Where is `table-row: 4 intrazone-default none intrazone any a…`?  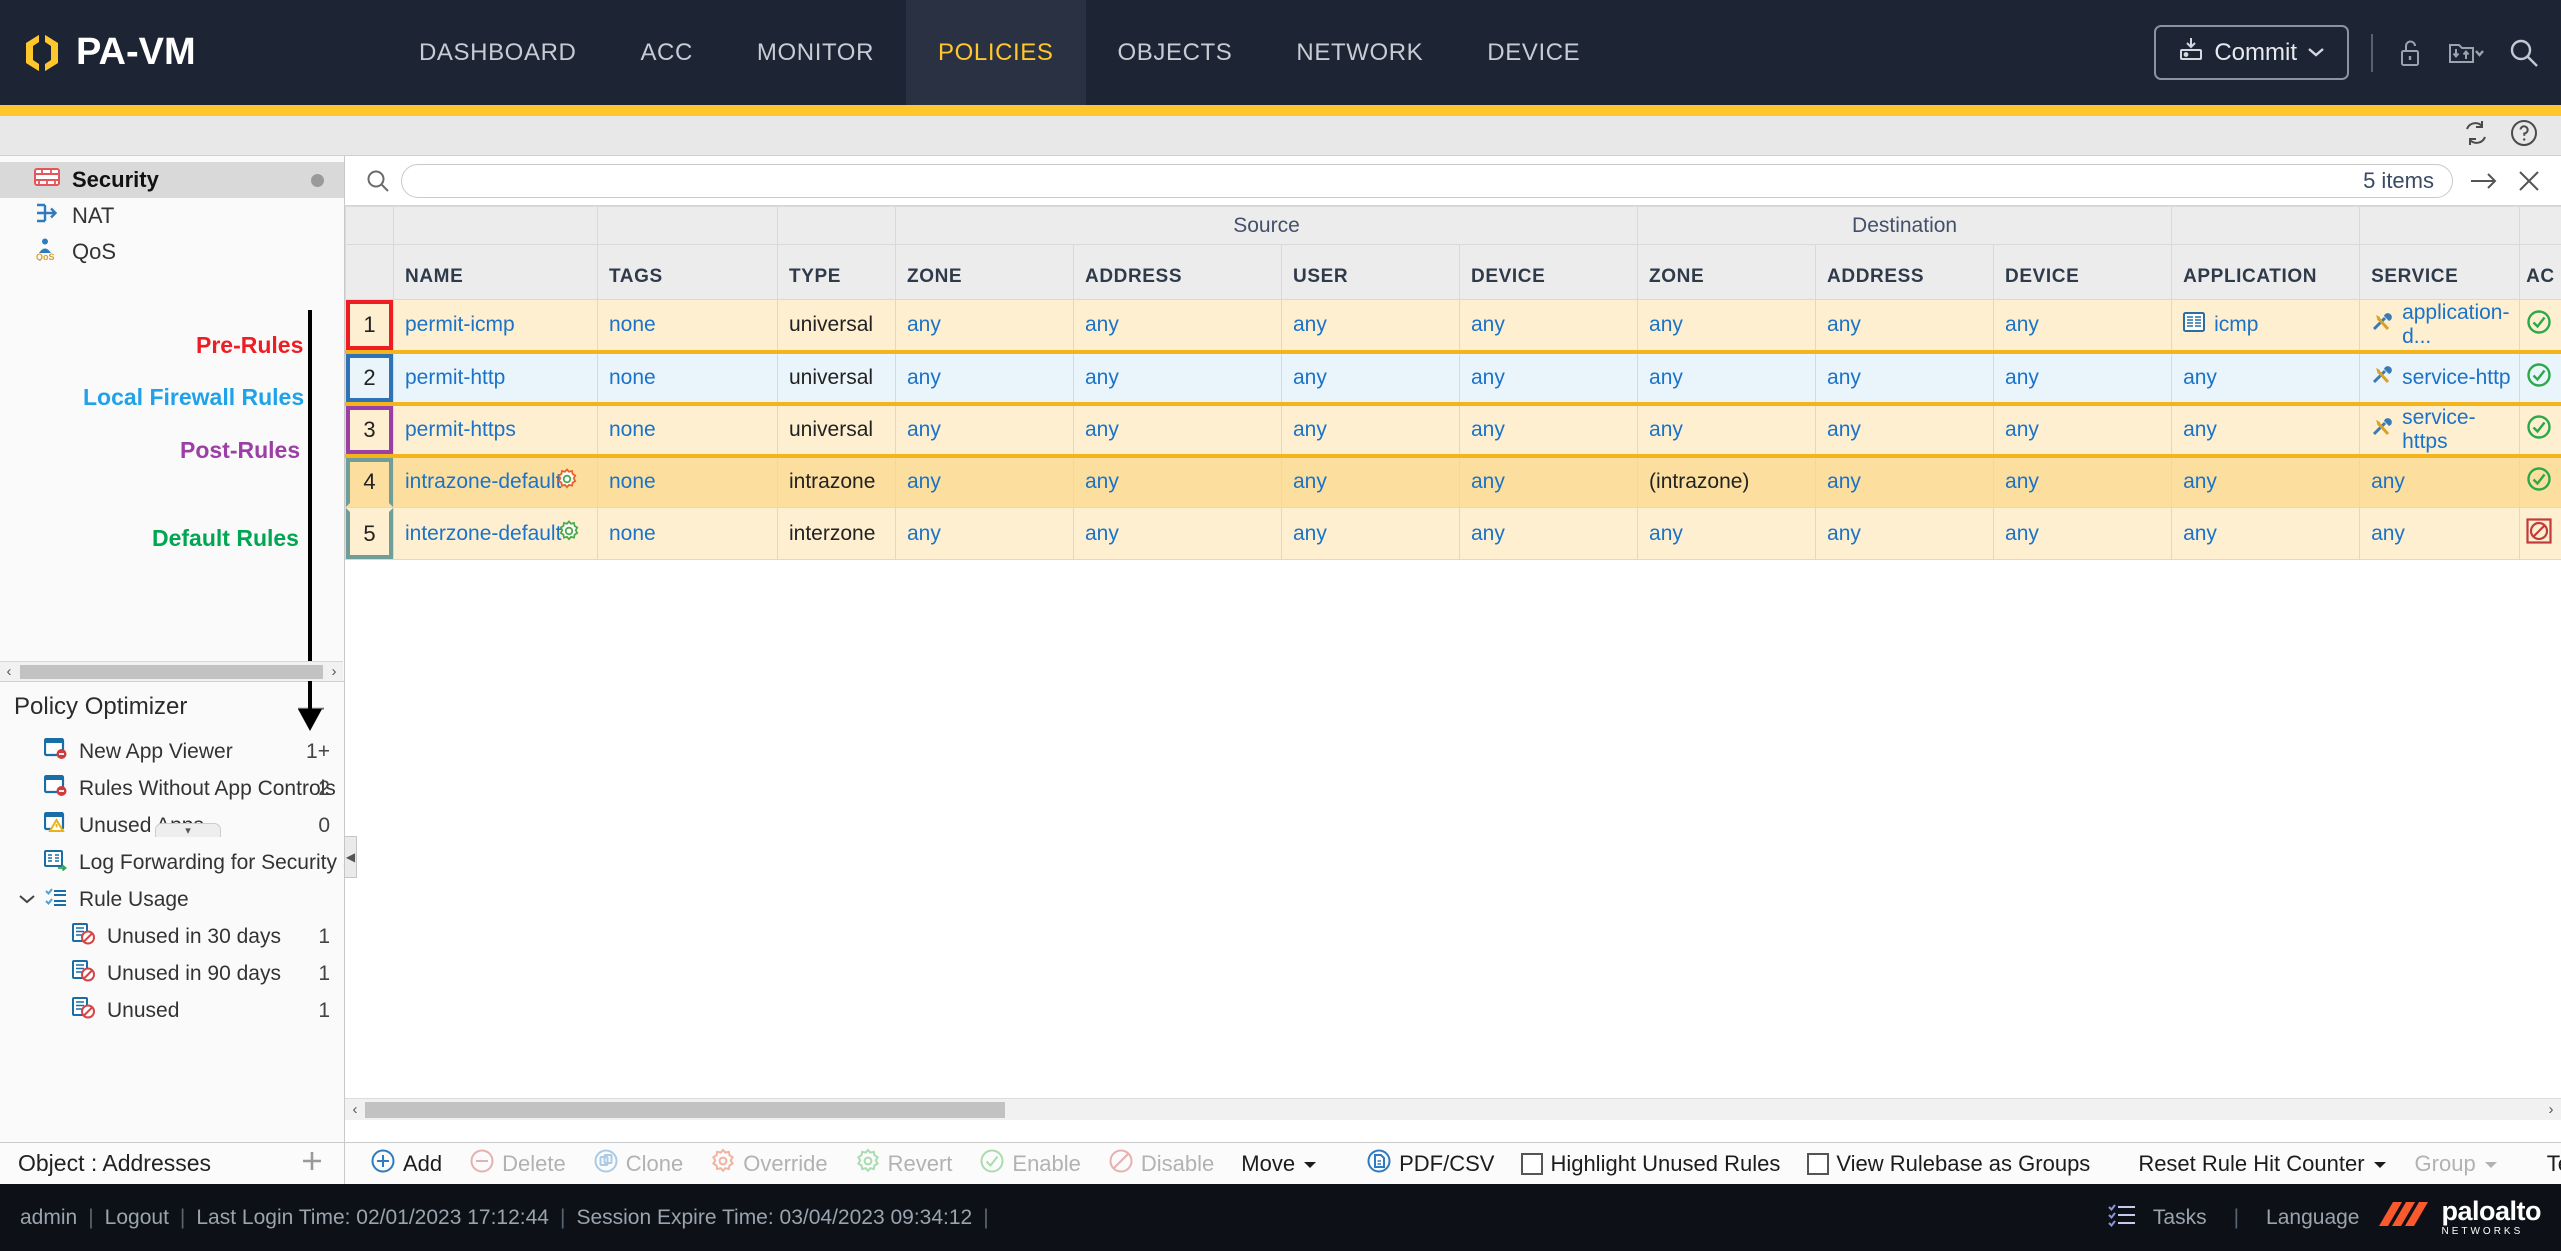 table-row: 4 intrazone-default none intrazone any a… is located at coordinates (1453, 480).